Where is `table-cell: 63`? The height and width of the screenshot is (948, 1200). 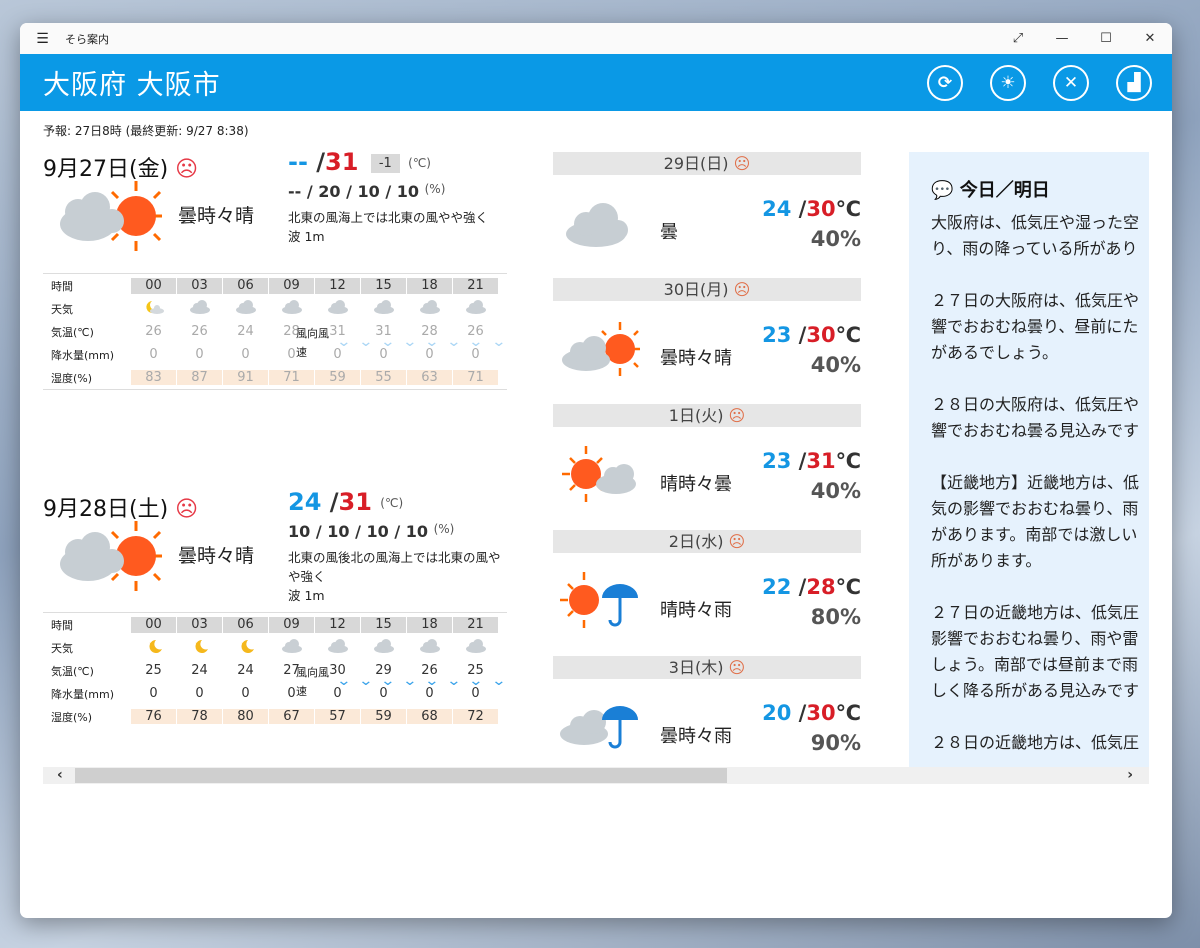 table-cell: 63 is located at coordinates (429, 377).